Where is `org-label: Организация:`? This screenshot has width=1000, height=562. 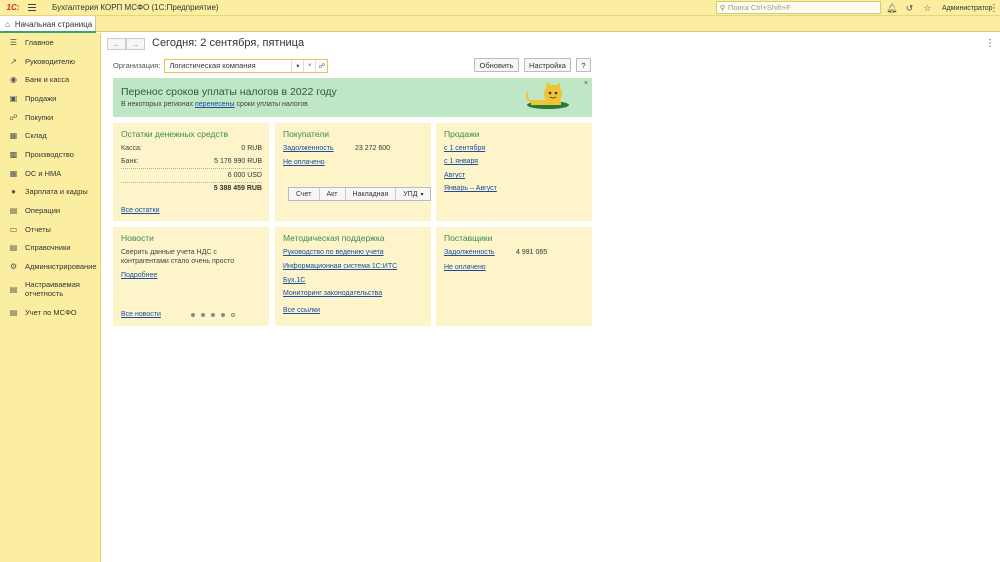 org-label: Организация: is located at coordinates (137, 65).